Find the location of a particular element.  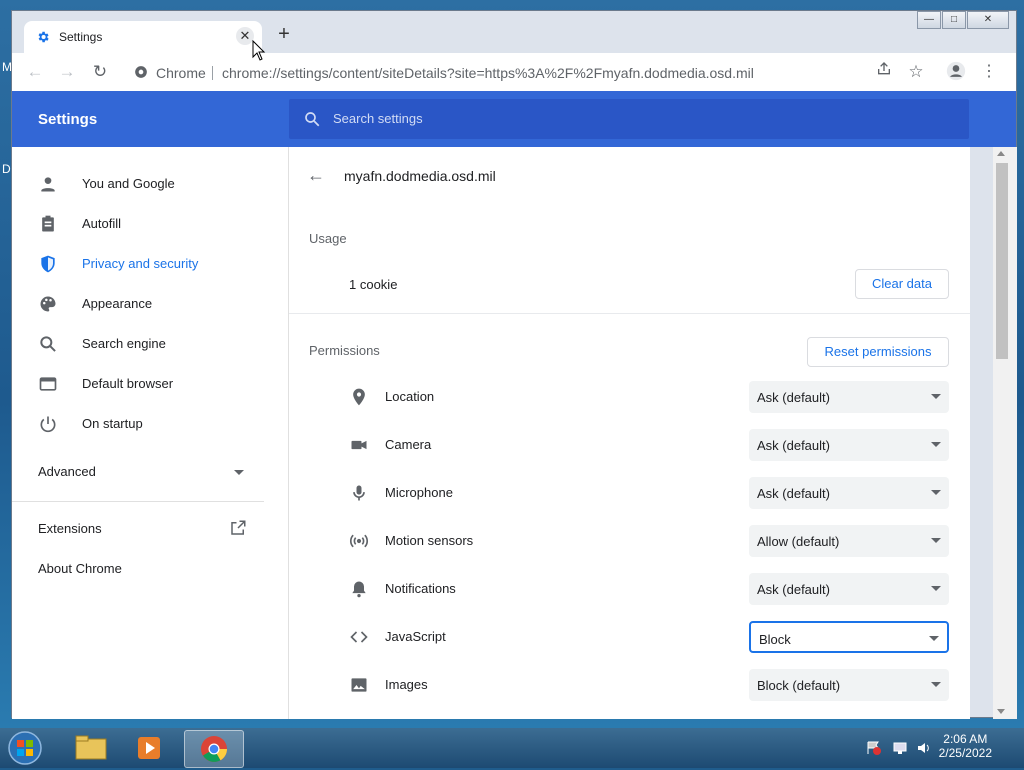

tab-strip: Settings ✕ + — □ ✕ is located at coordinates (514, 32).